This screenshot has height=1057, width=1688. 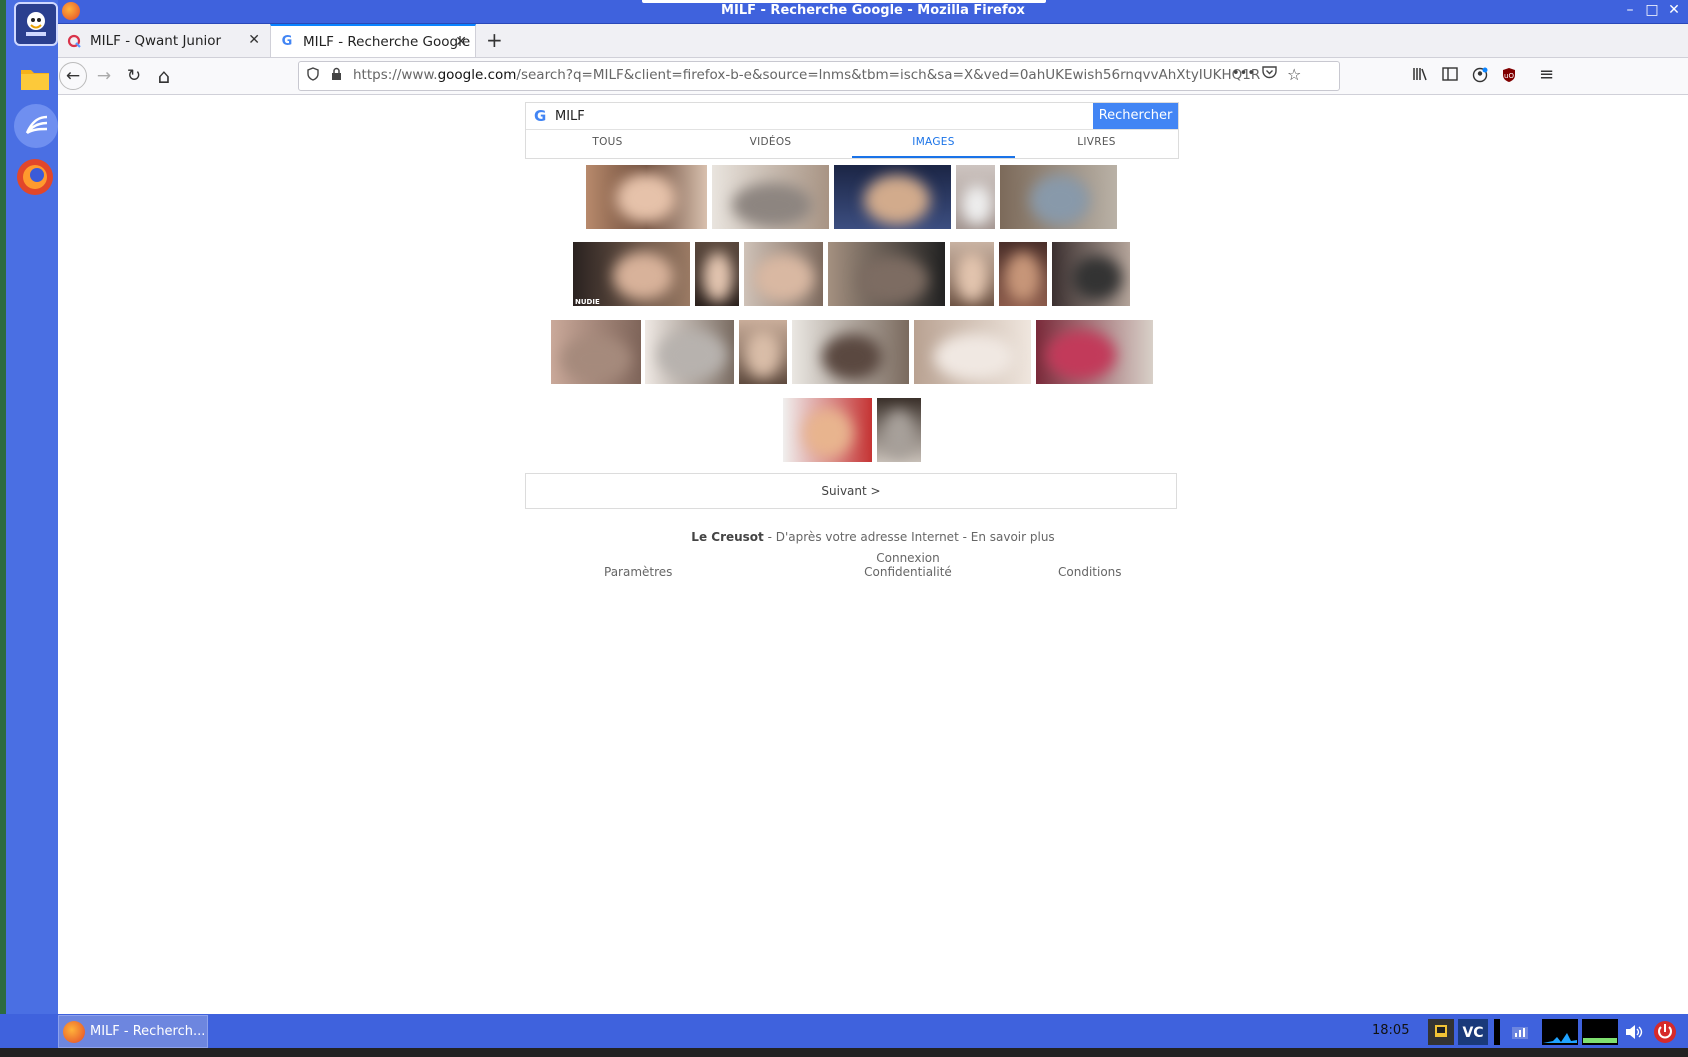 What do you see at coordinates (1560, 1032) in the screenshot?
I see `cpu-graph-icon` at bounding box center [1560, 1032].